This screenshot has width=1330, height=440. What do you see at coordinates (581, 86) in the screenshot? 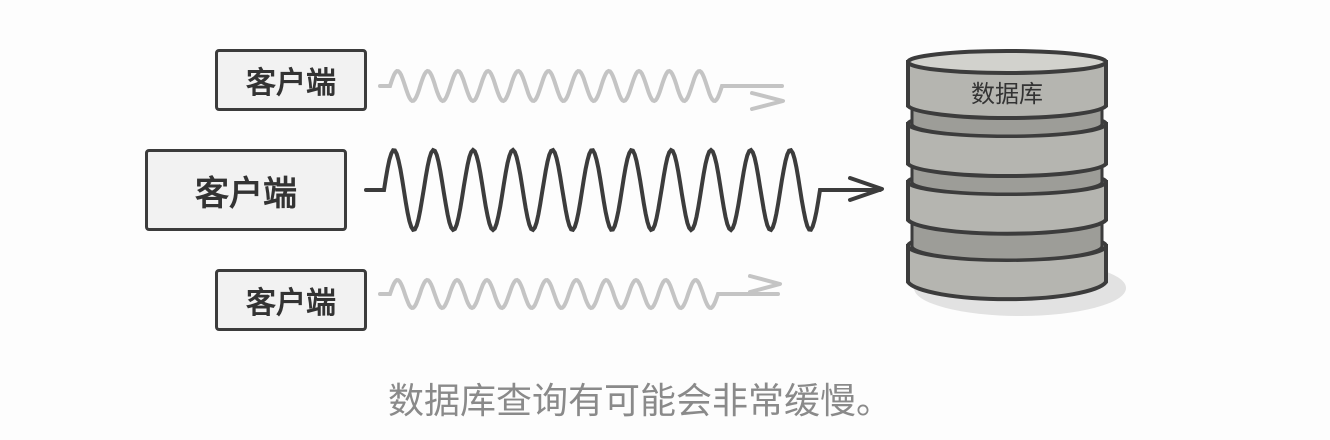
I see `request-wave-top` at bounding box center [581, 86].